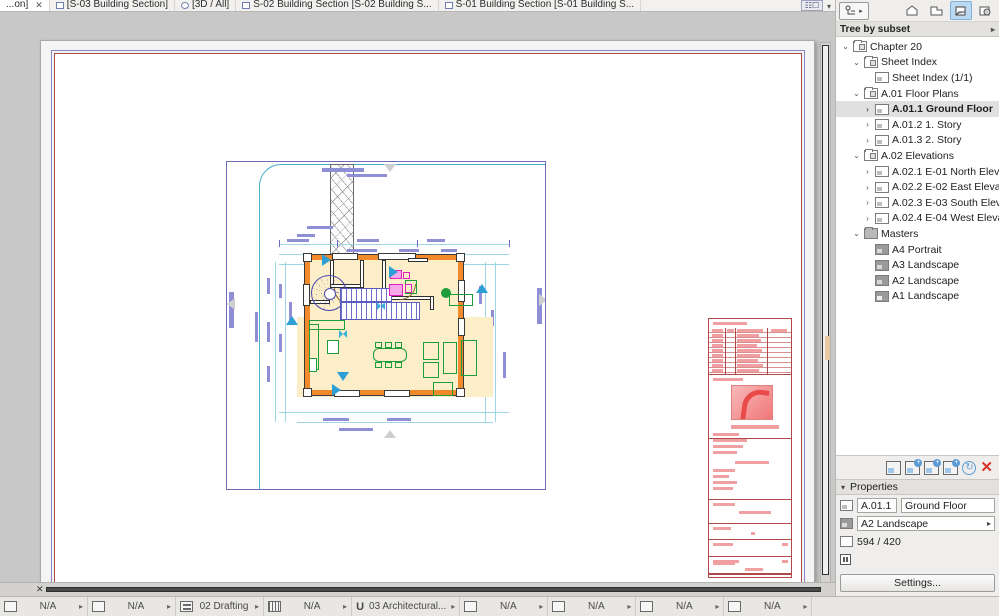 The width and height of the screenshot is (999, 616). What do you see at coordinates (914, 466) in the screenshot?
I see `new-subset-icon: +` at bounding box center [914, 466].